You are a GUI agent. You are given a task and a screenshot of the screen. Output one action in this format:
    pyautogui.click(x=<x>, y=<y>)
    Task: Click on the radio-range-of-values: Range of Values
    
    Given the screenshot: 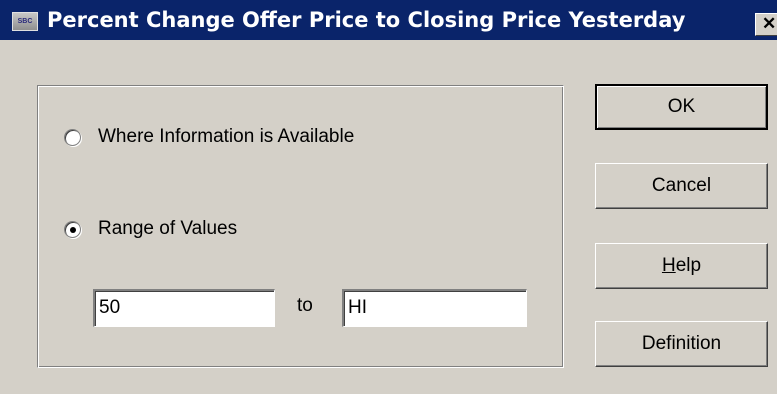 What is the action you would take?
    pyautogui.click(x=150, y=229)
    